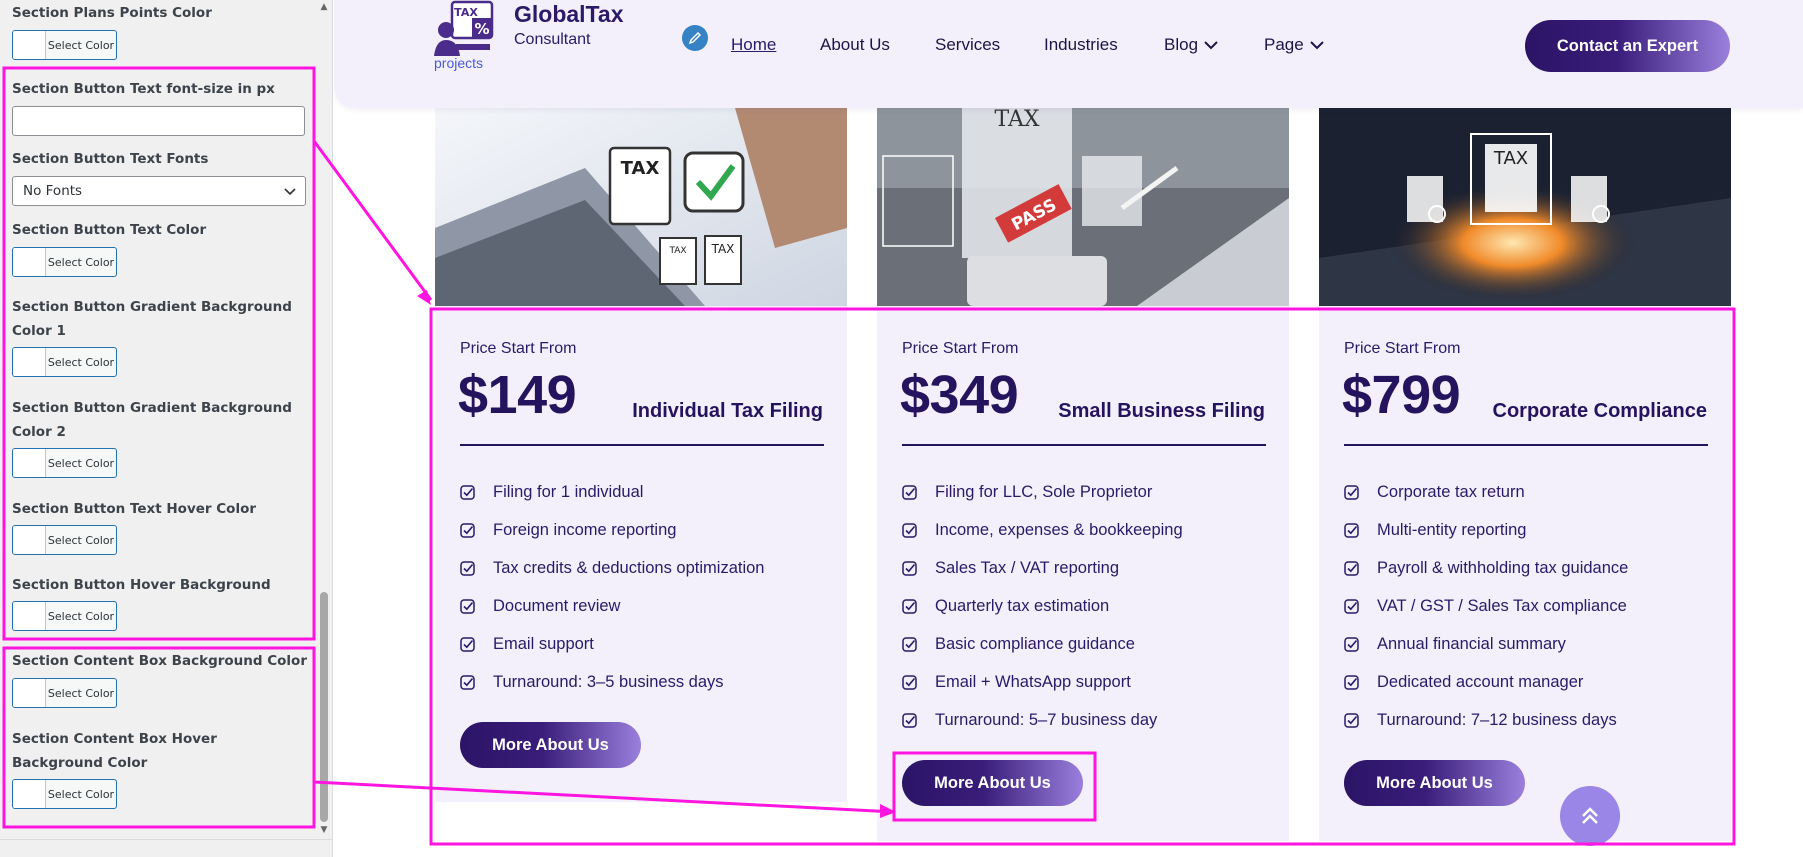 This screenshot has height=857, width=1803. What do you see at coordinates (324, 7) in the screenshot?
I see `scroll-up-arrow-icon: ▲` at bounding box center [324, 7].